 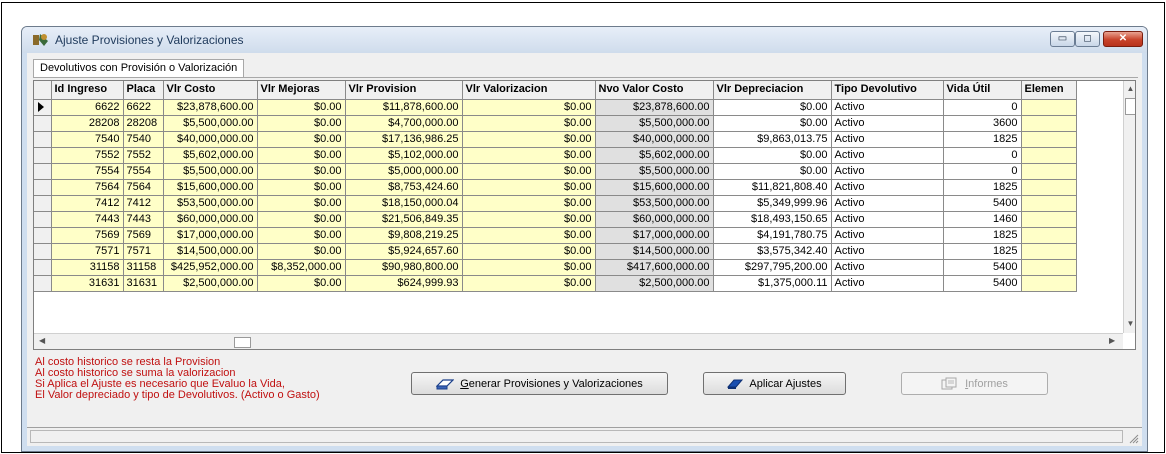 I want to click on cell-col-nvo-valor-costo: $60,000,000.00, so click(x=654, y=219).